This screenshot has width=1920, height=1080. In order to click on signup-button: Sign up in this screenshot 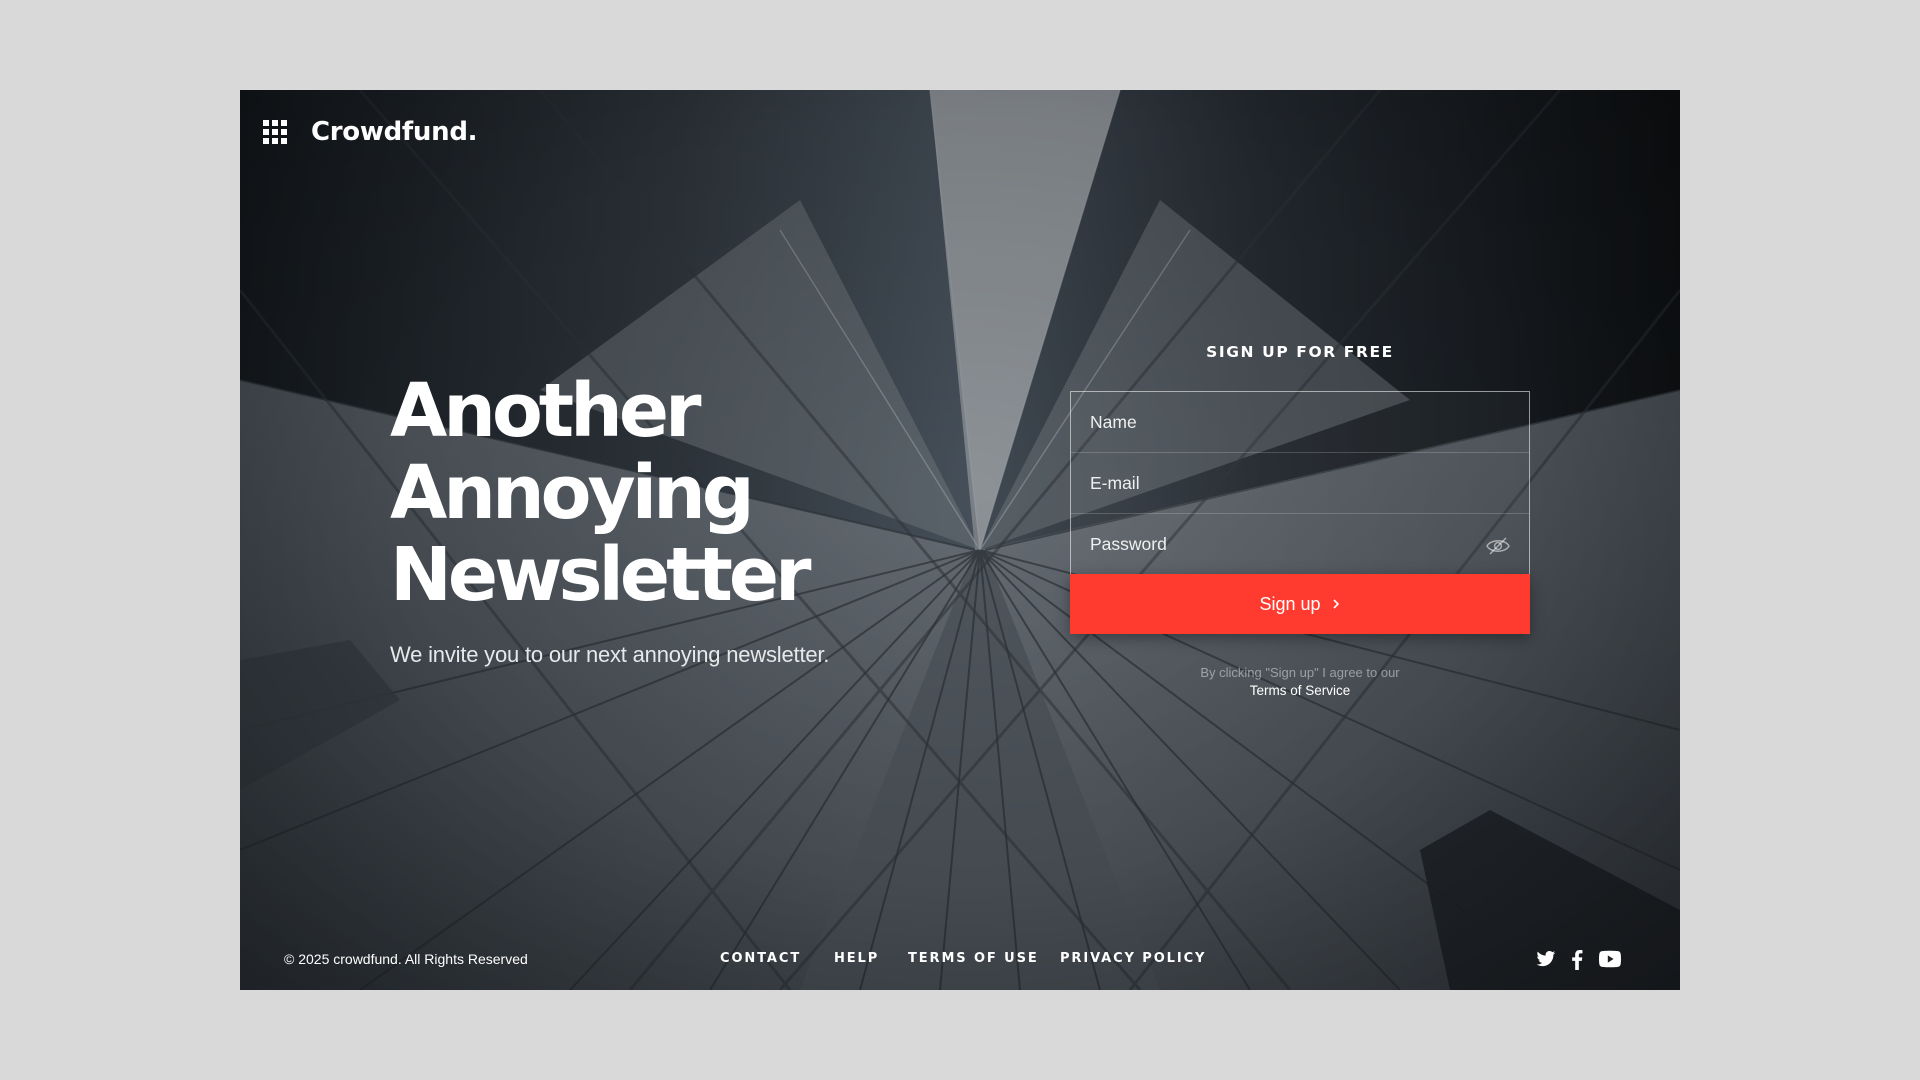, I will do `click(1300, 604)`.